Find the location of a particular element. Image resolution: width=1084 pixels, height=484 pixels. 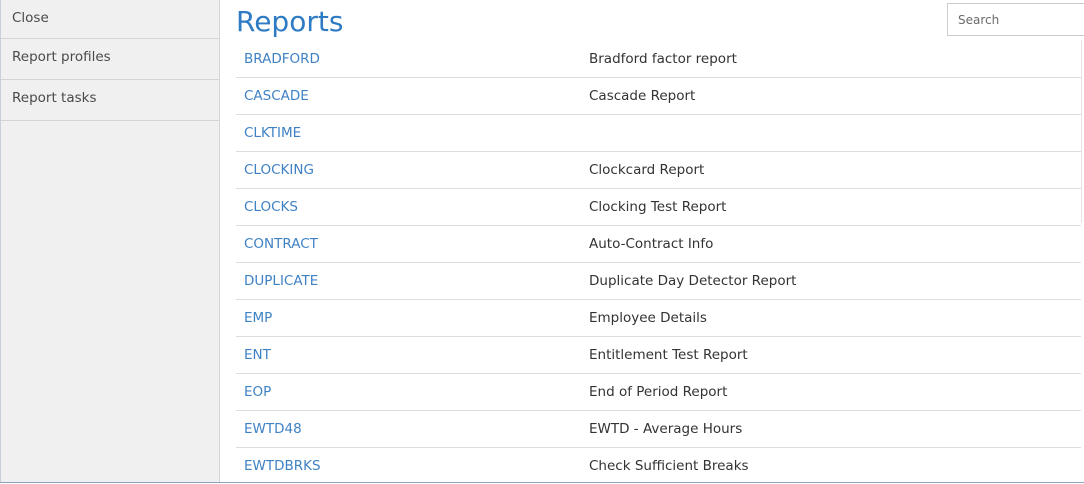

table-row: DUPLICATE Duplicate Day Detector Report is located at coordinates (658, 281).